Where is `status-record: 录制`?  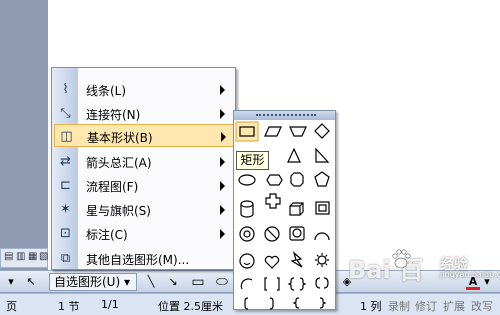 status-record: 录制 is located at coordinates (399, 306).